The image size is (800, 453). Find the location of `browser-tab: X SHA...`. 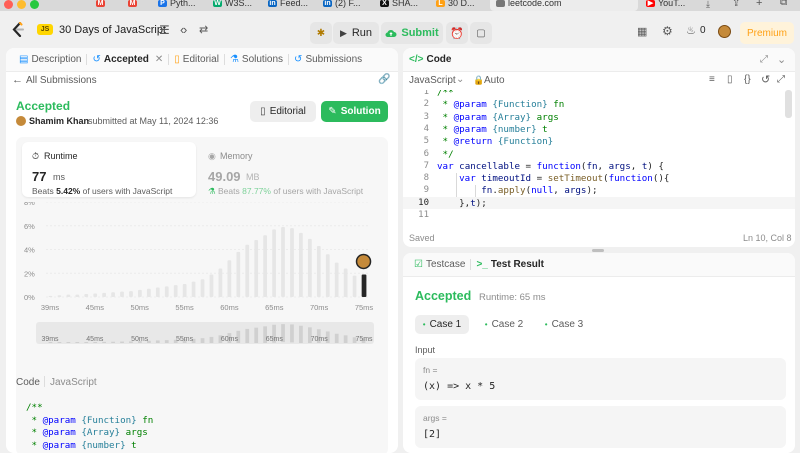

browser-tab: X SHA... is located at coordinates (406, 5).